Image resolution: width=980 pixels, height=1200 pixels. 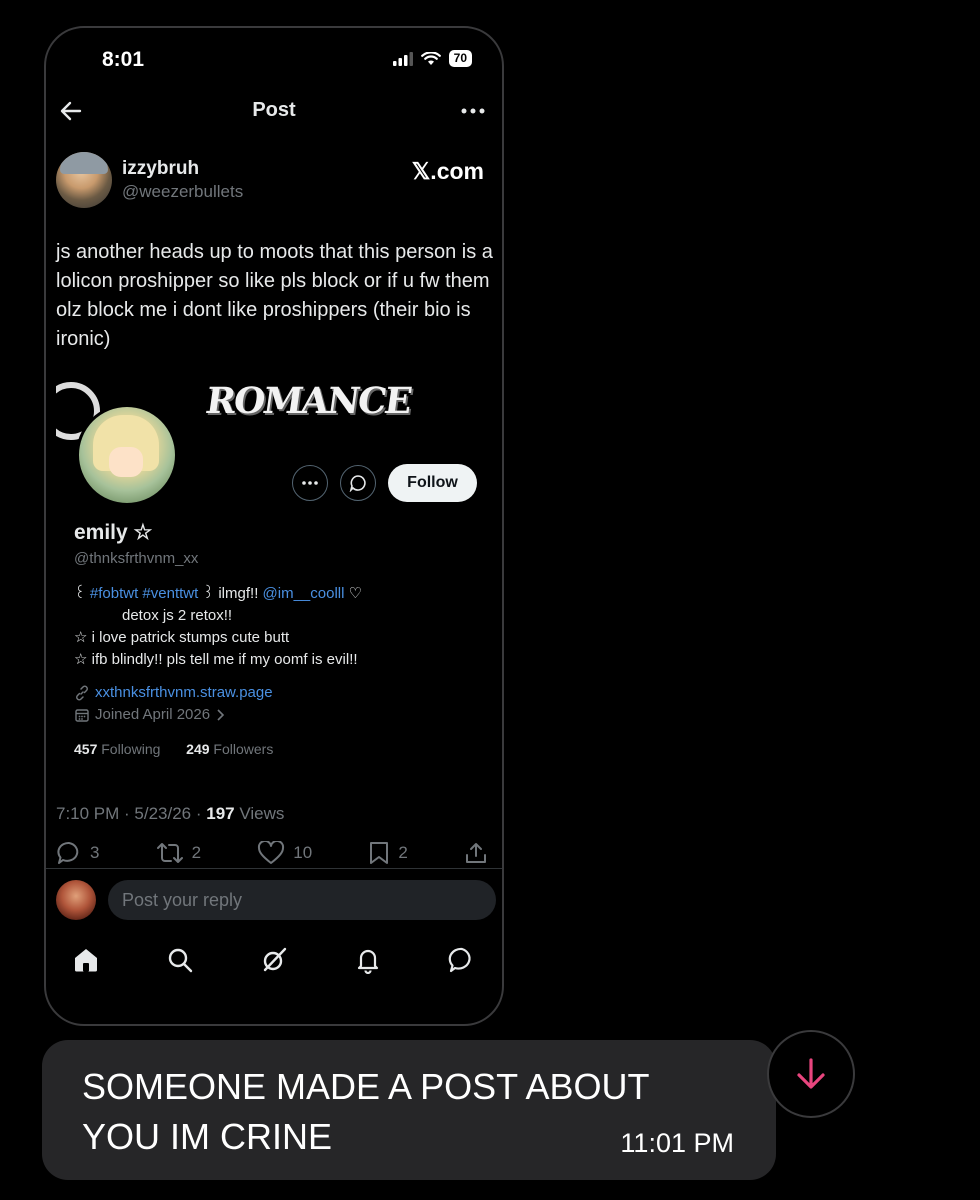 I want to click on bio-bracket: ꒰, so click(x=82, y=593).